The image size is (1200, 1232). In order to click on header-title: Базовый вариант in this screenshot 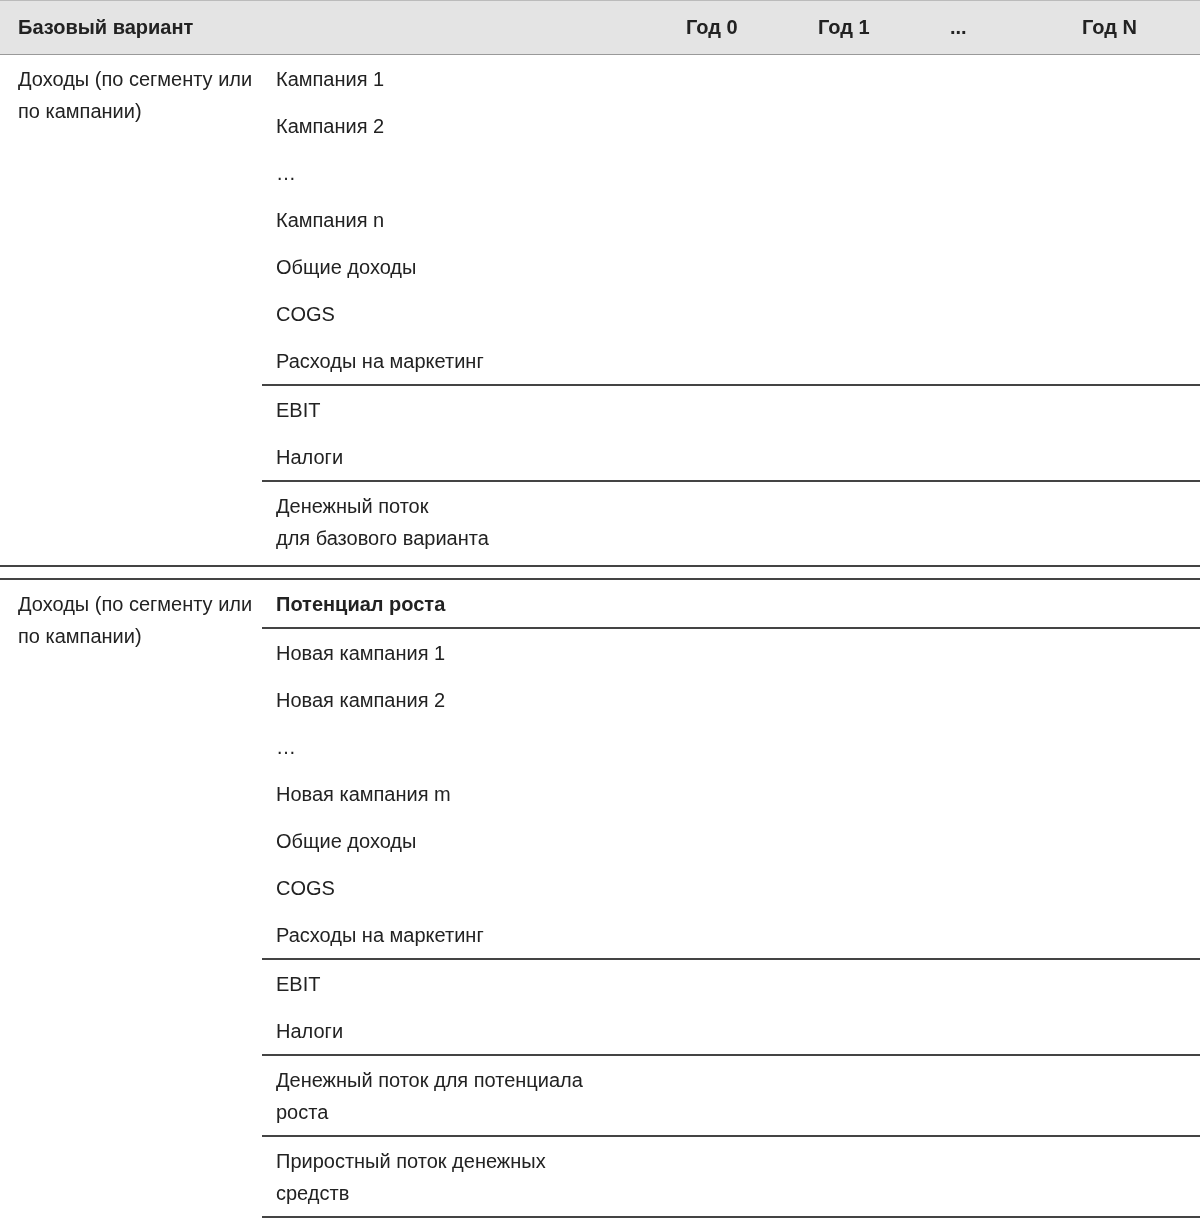, I will do `click(106, 27)`.